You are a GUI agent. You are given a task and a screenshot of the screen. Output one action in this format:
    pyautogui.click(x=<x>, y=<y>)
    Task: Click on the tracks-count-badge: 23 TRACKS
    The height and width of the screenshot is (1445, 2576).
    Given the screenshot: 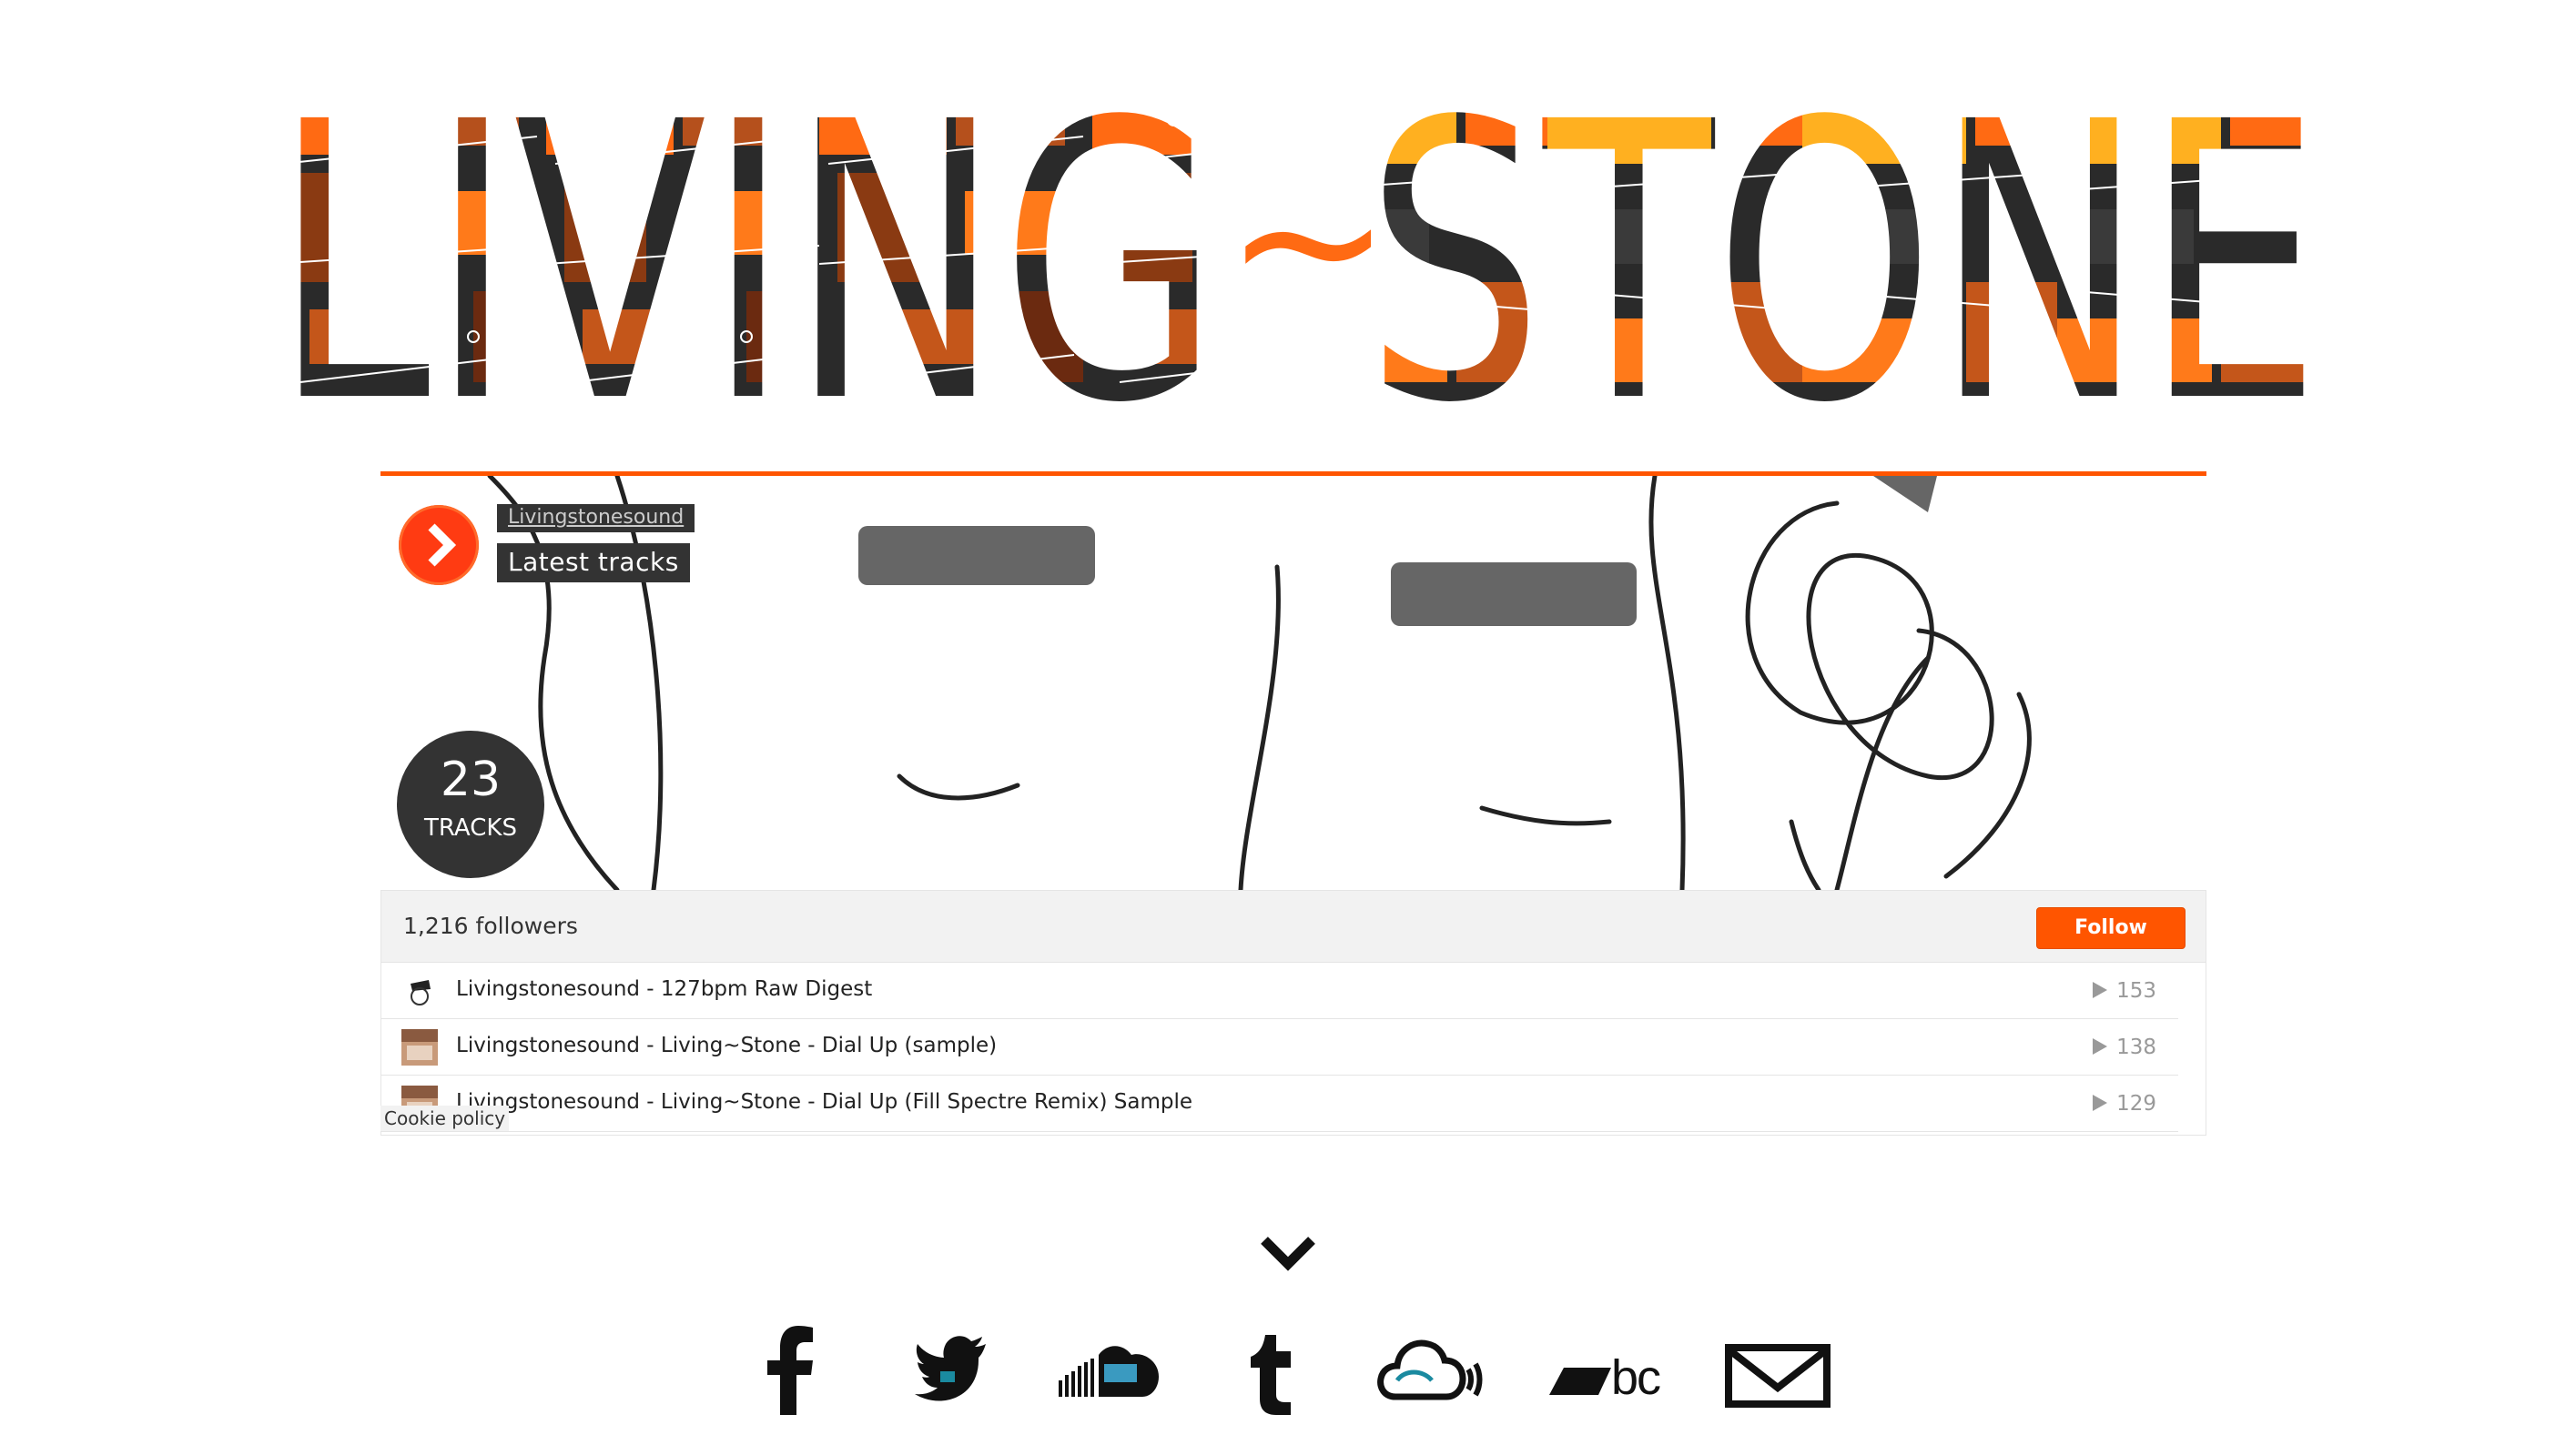 What is the action you would take?
    pyautogui.click(x=470, y=804)
    